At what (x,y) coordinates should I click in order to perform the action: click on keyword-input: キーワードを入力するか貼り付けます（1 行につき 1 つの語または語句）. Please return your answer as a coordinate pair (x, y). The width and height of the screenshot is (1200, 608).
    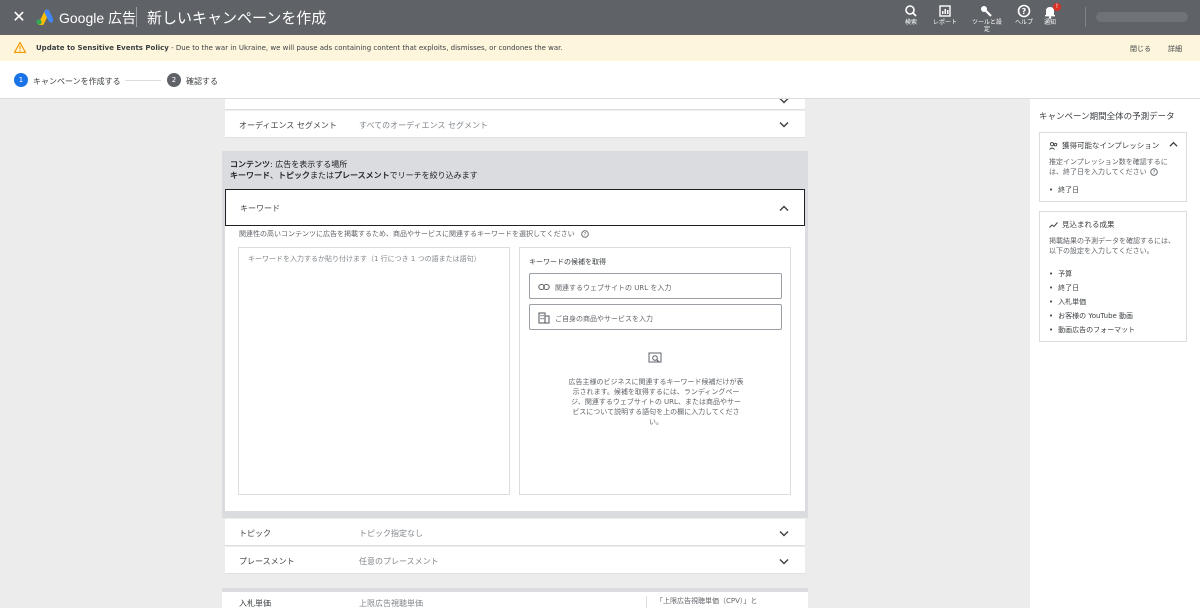
    Looking at the image, I should click on (374, 371).